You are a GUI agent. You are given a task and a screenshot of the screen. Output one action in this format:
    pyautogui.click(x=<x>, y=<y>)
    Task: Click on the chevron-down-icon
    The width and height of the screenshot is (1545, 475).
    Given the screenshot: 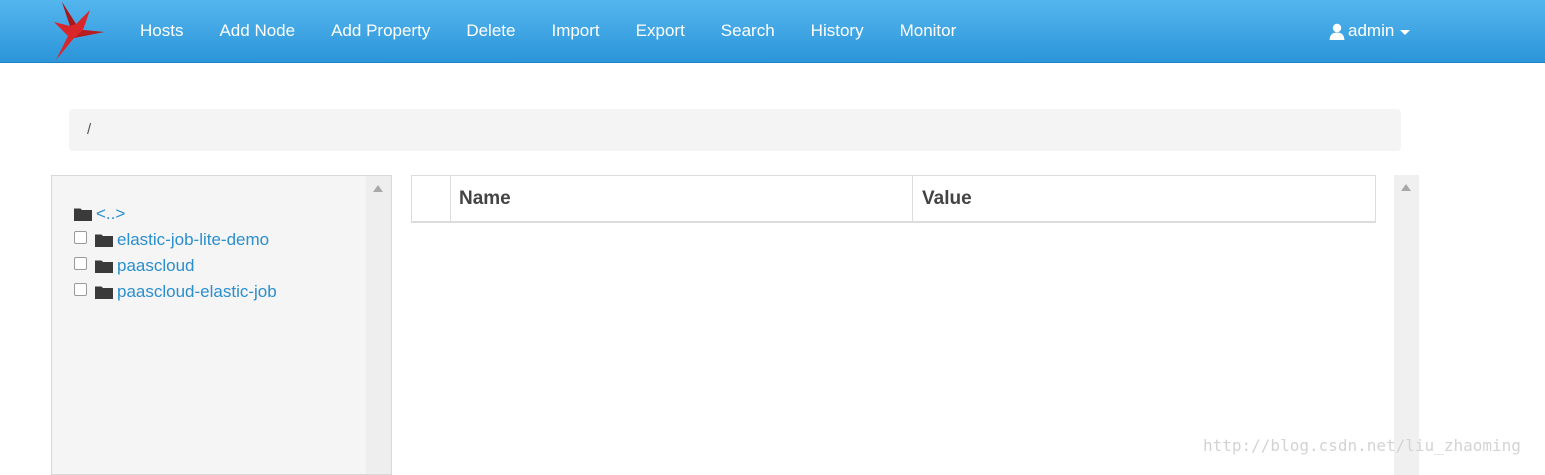 What is the action you would take?
    pyautogui.click(x=1405, y=32)
    